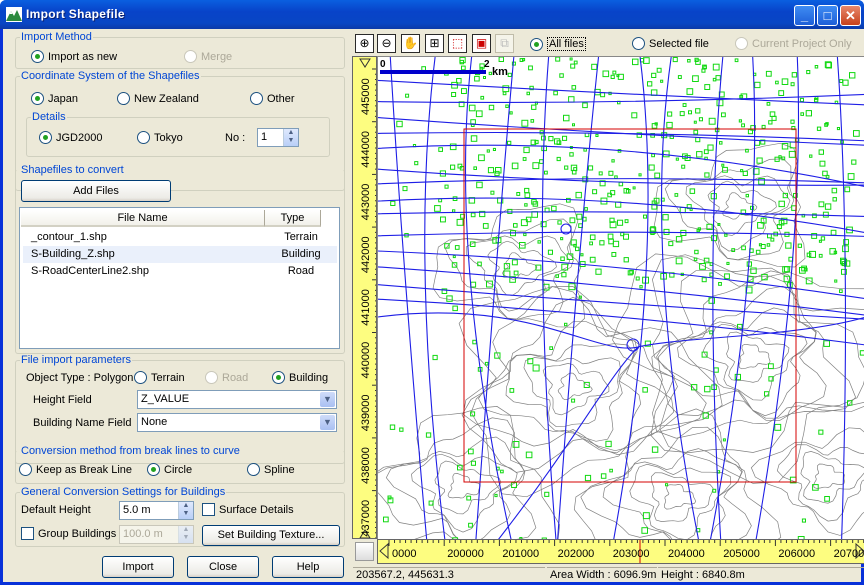 The width and height of the screenshot is (864, 585). Describe the element at coordinates (301, 254) in the screenshot. I see `file-type-cell: Building` at that location.